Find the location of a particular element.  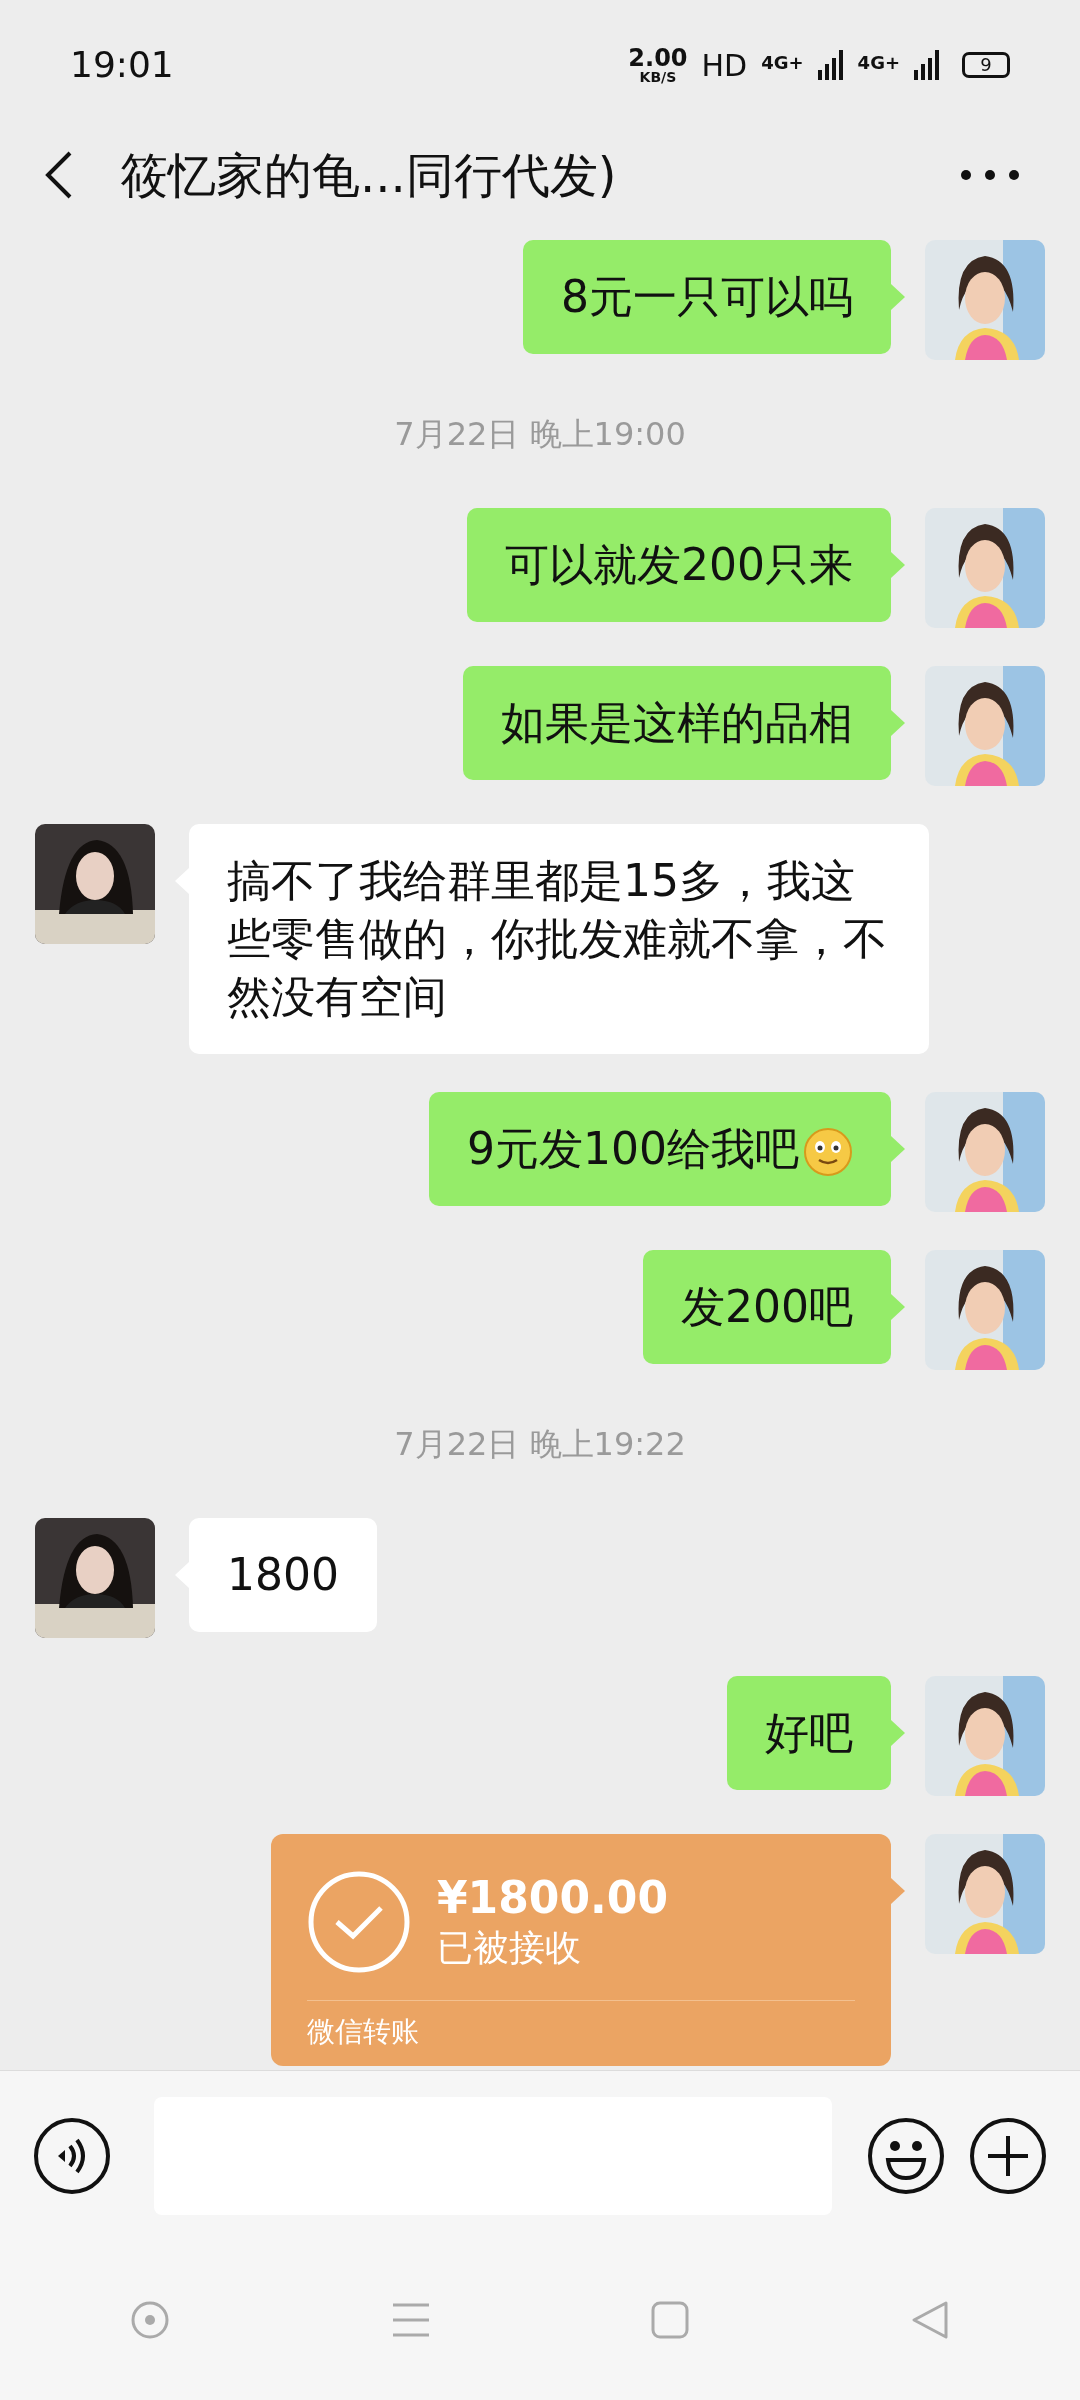

message-bubble: 如果是这样的品相 is located at coordinates (677, 723).